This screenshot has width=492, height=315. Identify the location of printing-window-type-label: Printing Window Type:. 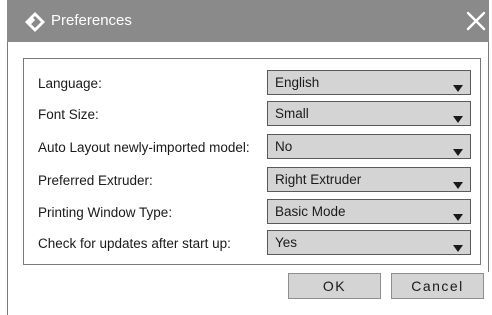
(105, 212).